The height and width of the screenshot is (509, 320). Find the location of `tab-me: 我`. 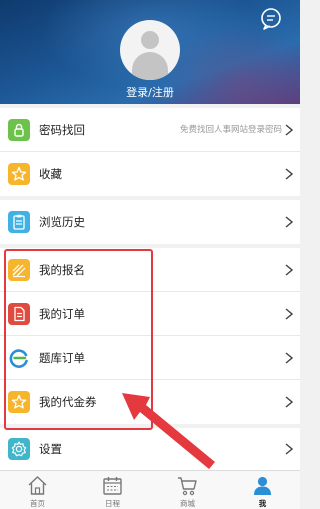

tab-me: 我 is located at coordinates (262, 490).